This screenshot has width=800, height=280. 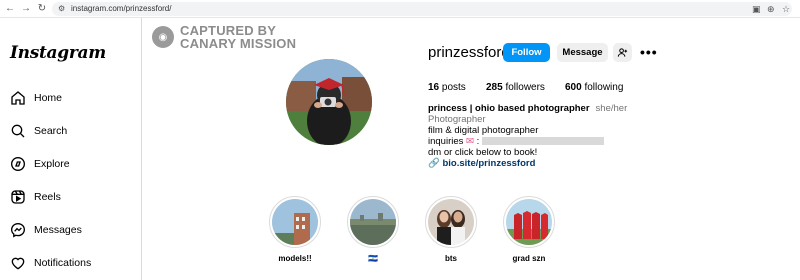 What do you see at coordinates (509, 108) in the screenshot?
I see `profile-full-name: princess | ohio based photographer` at bounding box center [509, 108].